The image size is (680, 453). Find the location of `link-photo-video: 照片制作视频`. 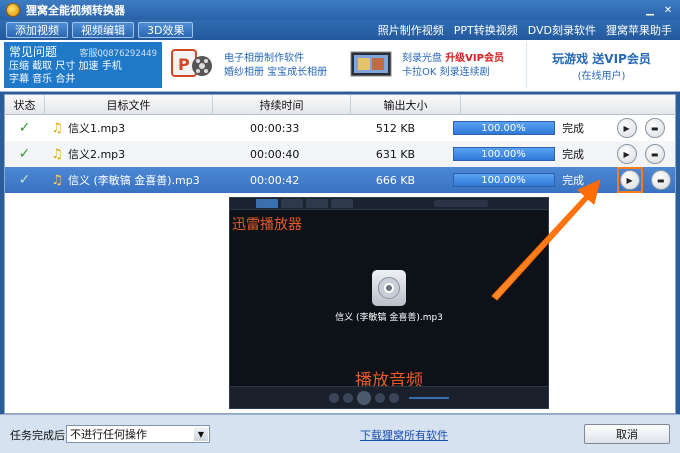

link-photo-video: 照片制作视频 is located at coordinates (411, 30).